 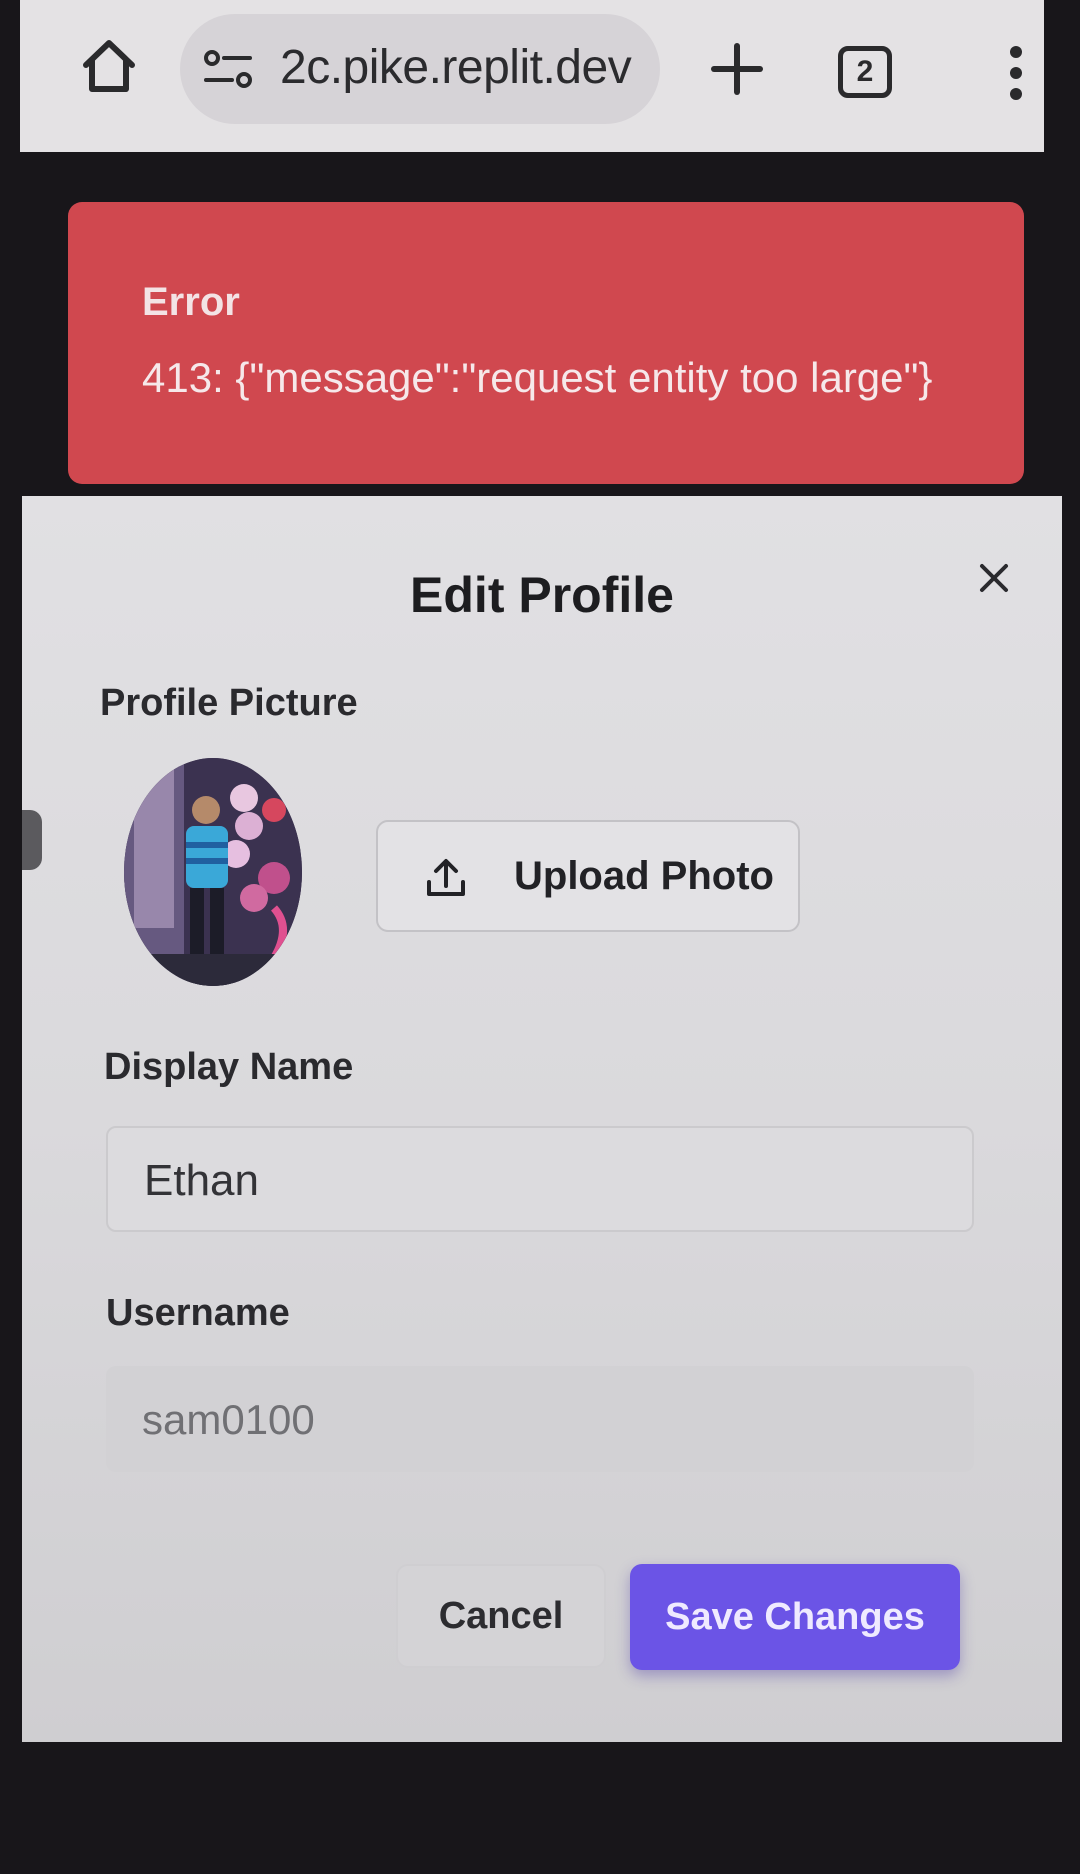 I want to click on profile-picture-label: Profile Picture, so click(x=229, y=703).